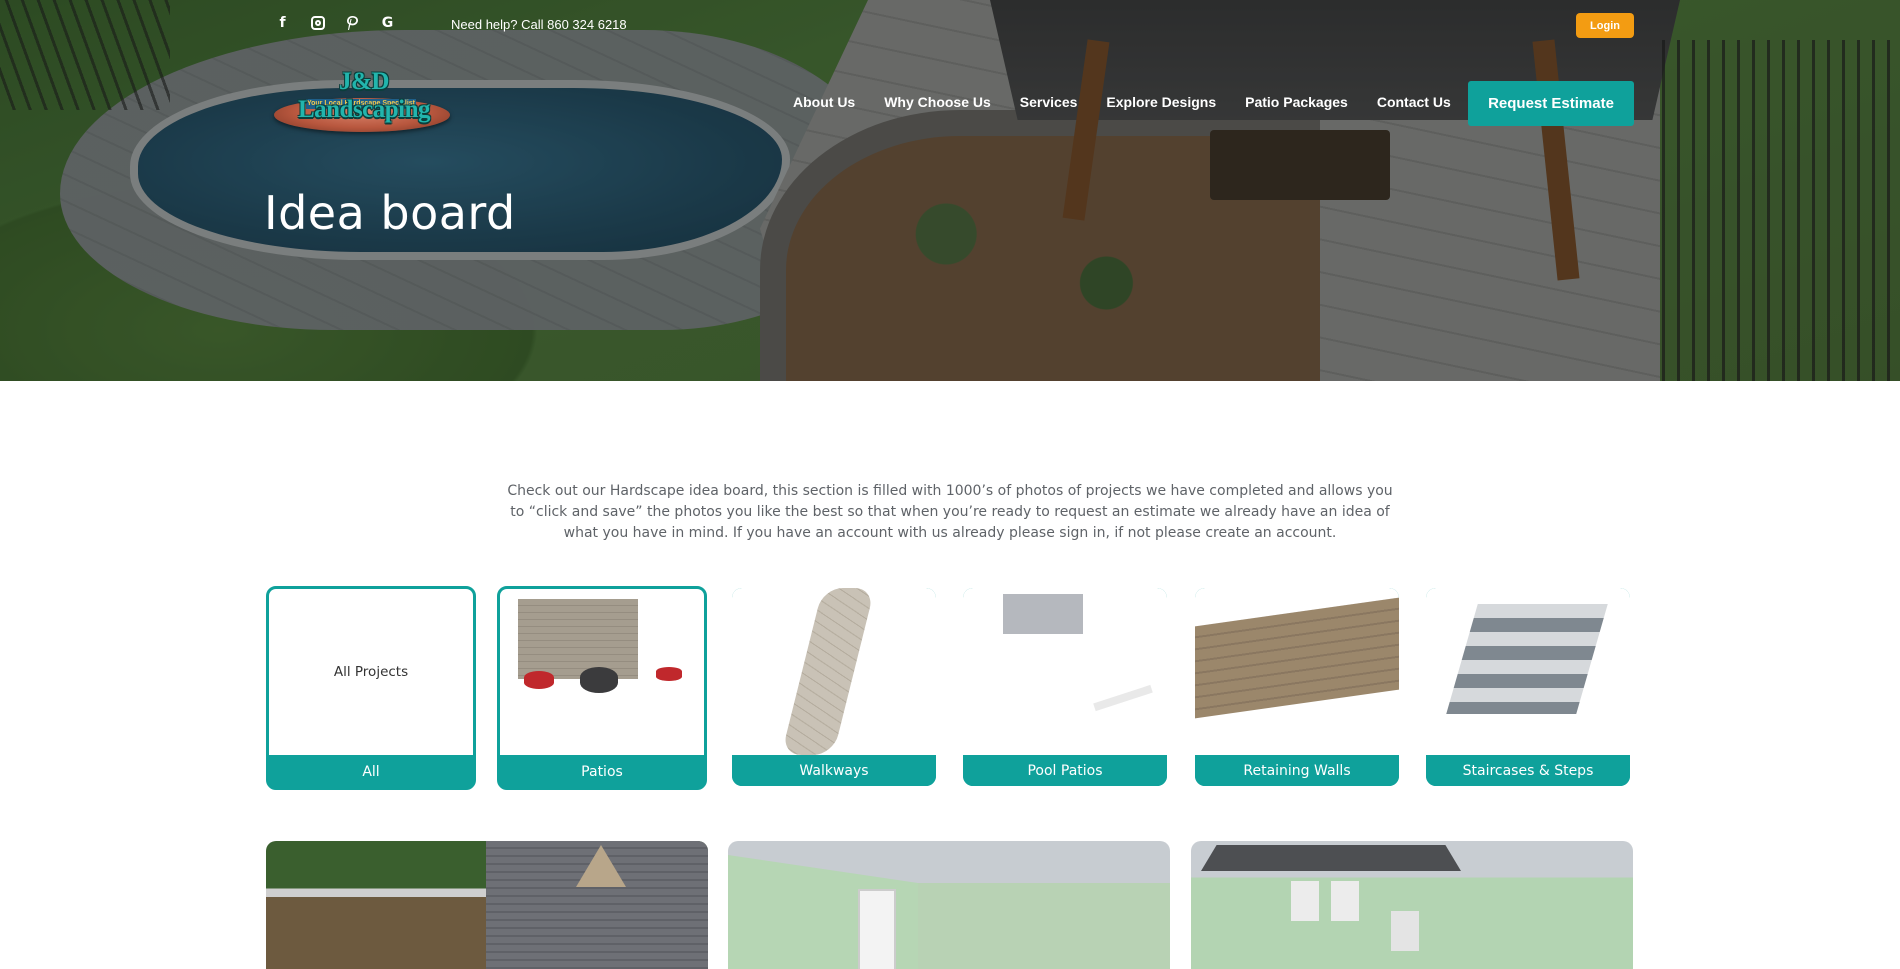 This screenshot has height=969, width=1900. What do you see at coordinates (371, 771) in the screenshot?
I see `category-label: All` at bounding box center [371, 771].